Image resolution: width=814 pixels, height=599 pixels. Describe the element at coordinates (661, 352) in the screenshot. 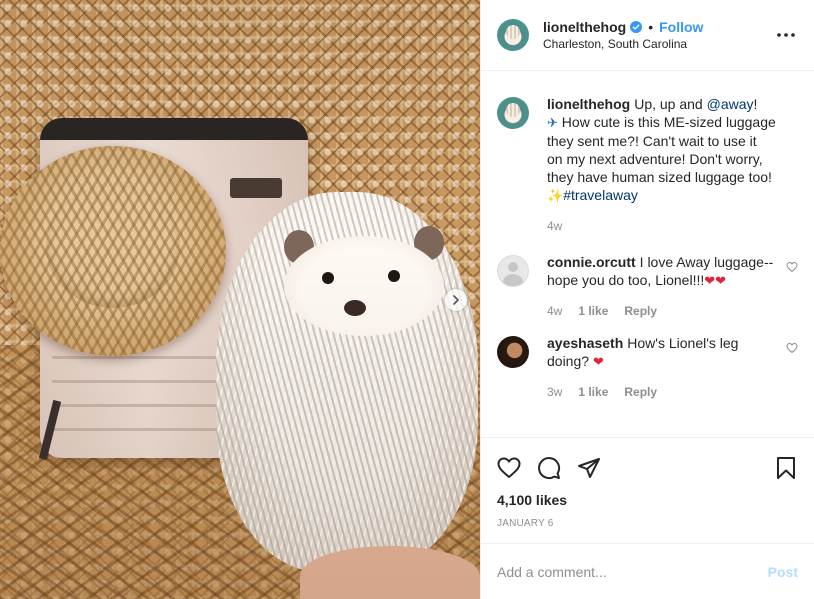

I see `comment-text: ayeshaseth How's Lionel's leg doing? ❤` at that location.